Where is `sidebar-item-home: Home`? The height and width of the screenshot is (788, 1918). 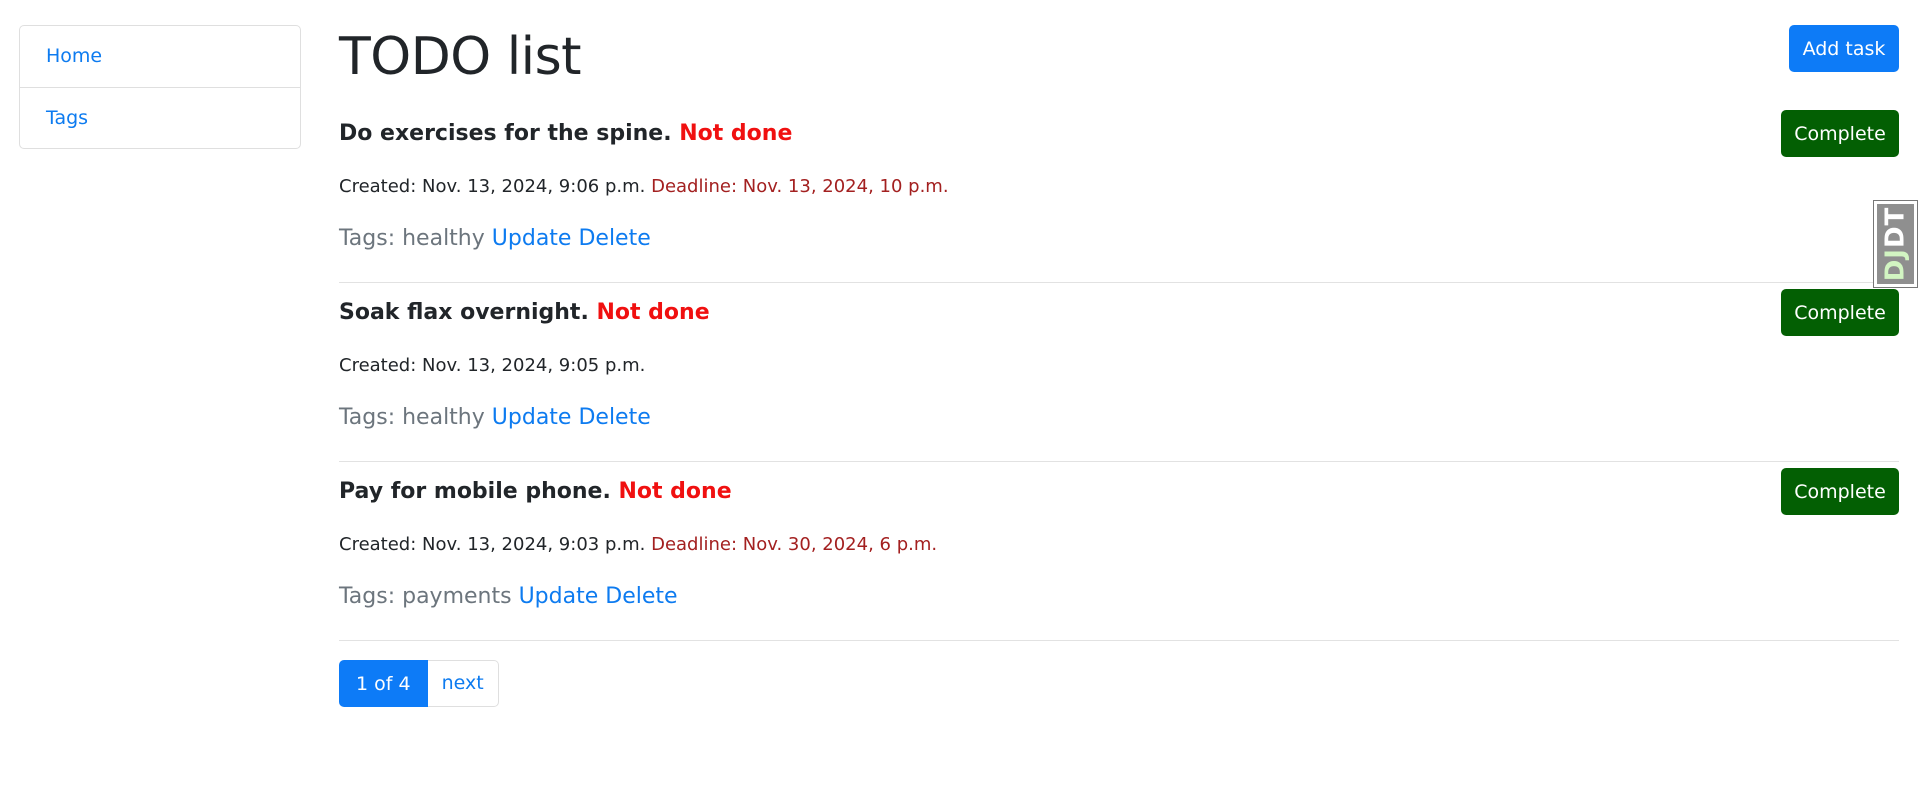 sidebar-item-home: Home is located at coordinates (160, 56).